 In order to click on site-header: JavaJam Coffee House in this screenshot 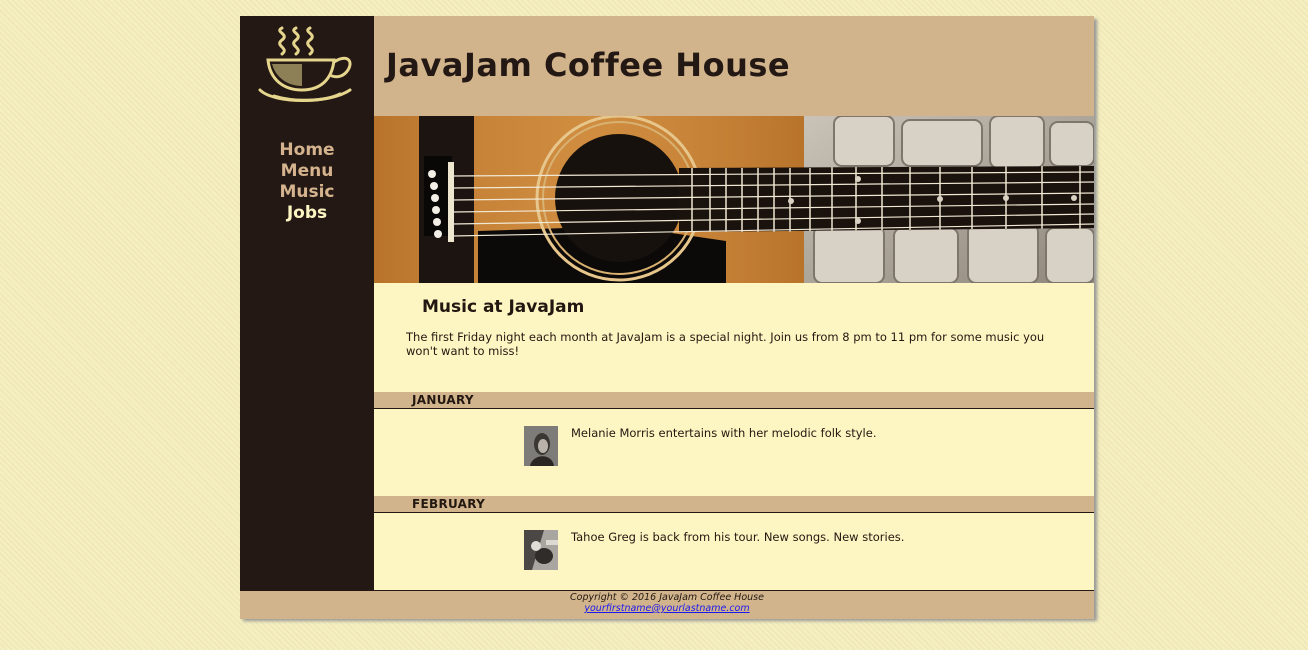, I will do `click(734, 66)`.